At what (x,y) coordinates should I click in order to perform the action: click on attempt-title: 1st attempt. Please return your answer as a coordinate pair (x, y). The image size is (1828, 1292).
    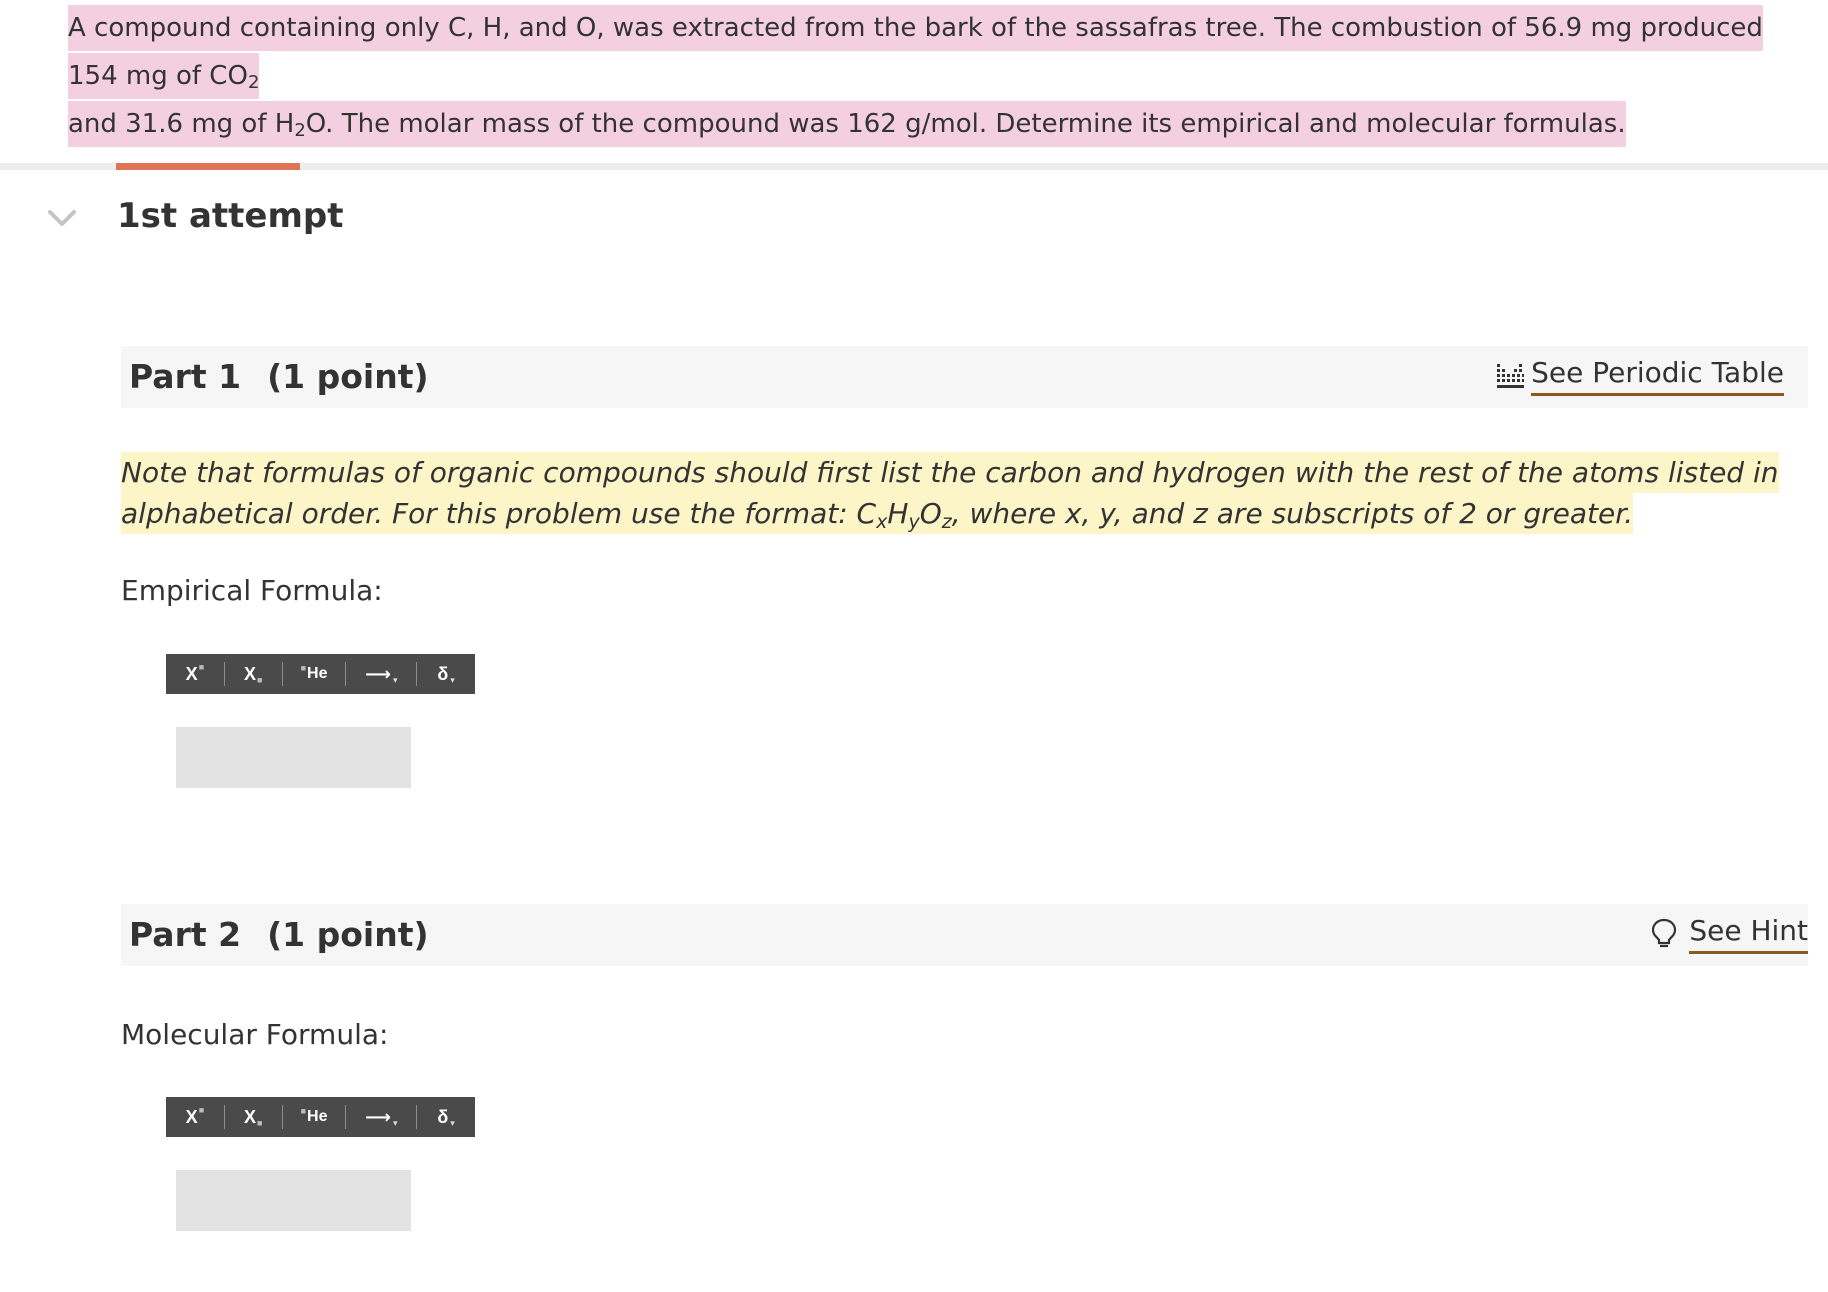
    Looking at the image, I should click on (230, 216).